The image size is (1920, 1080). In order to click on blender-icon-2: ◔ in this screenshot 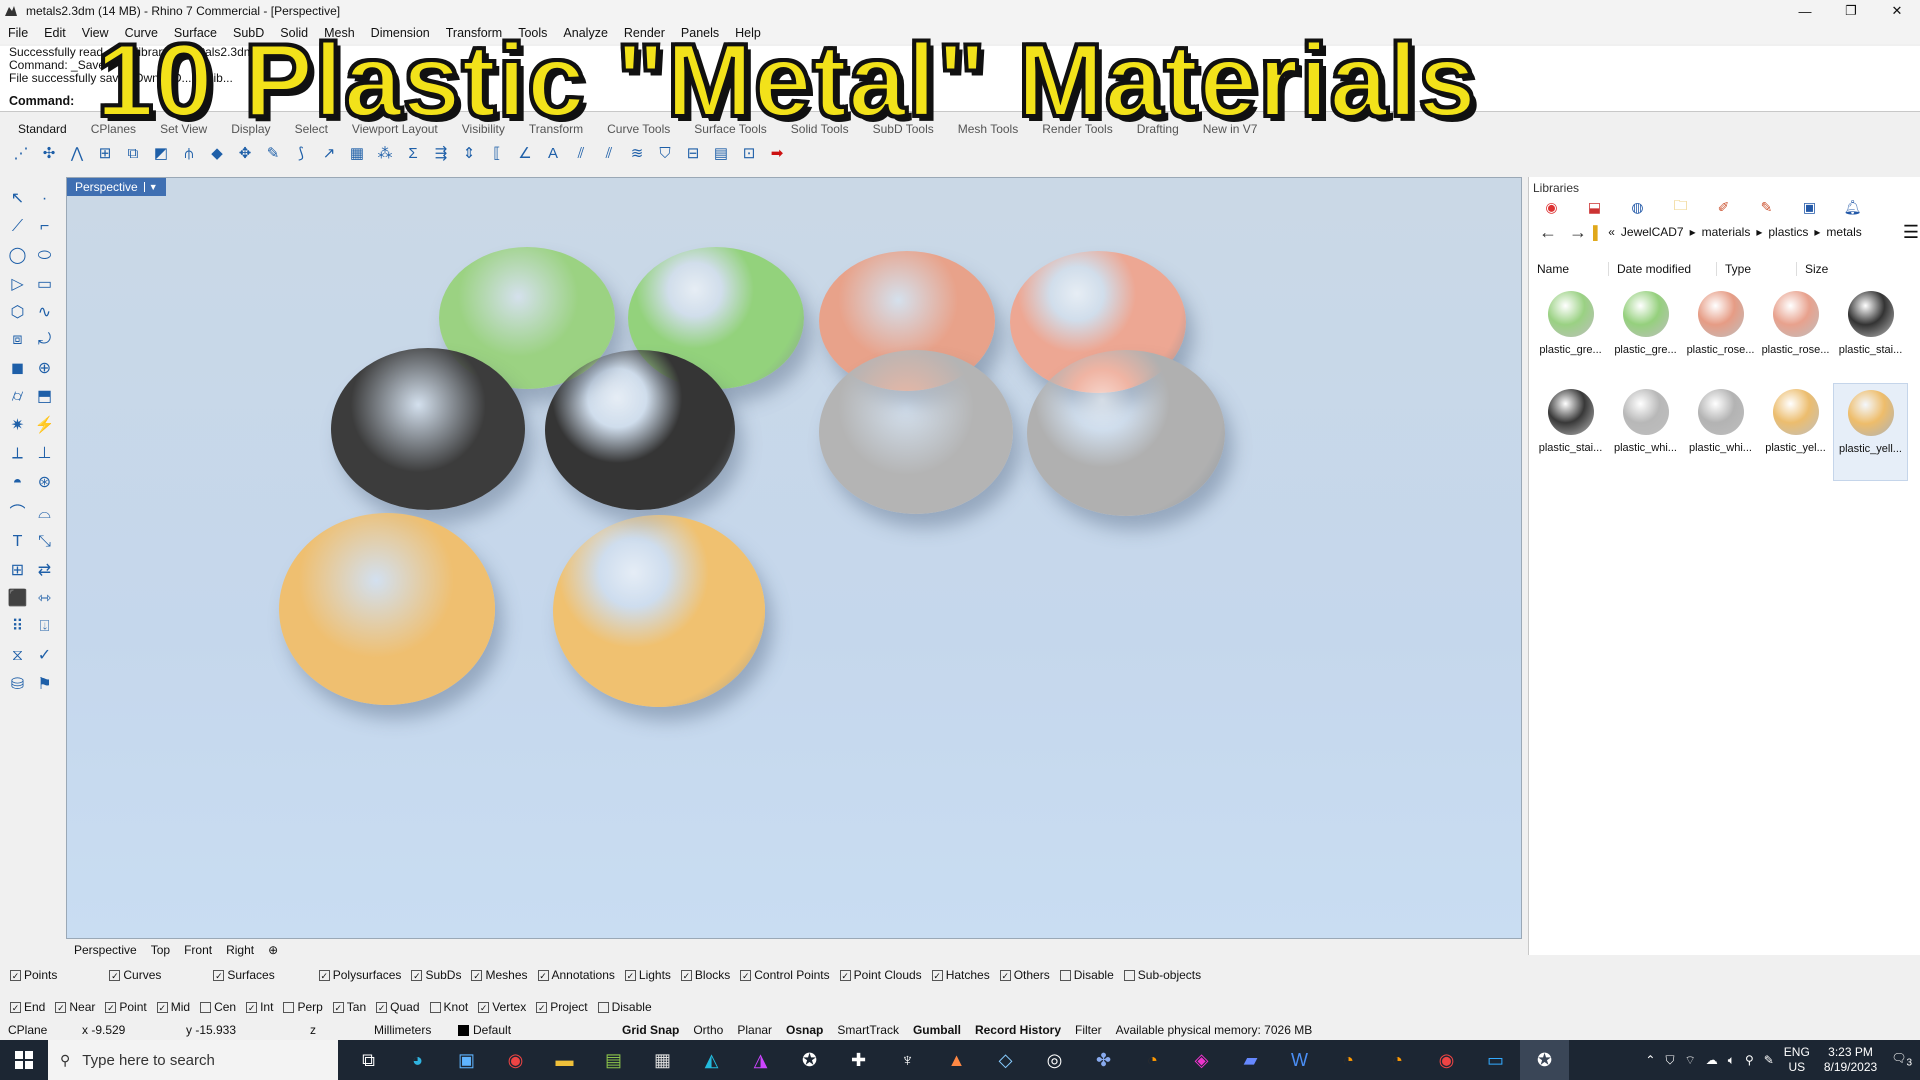, I will do `click(1348, 1060)`.